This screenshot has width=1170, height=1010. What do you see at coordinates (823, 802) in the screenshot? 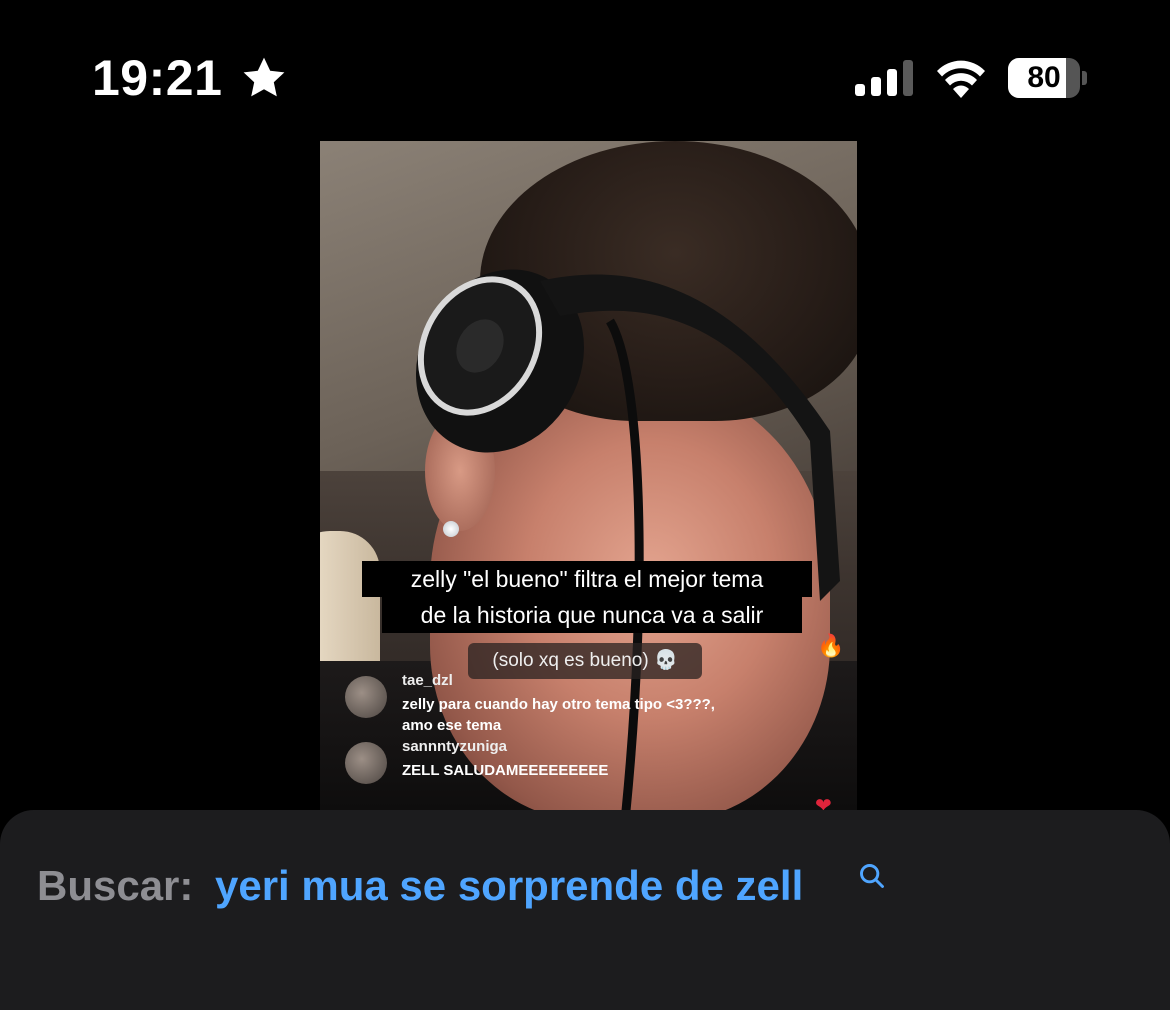
I see `heart-icon: ❤` at bounding box center [823, 802].